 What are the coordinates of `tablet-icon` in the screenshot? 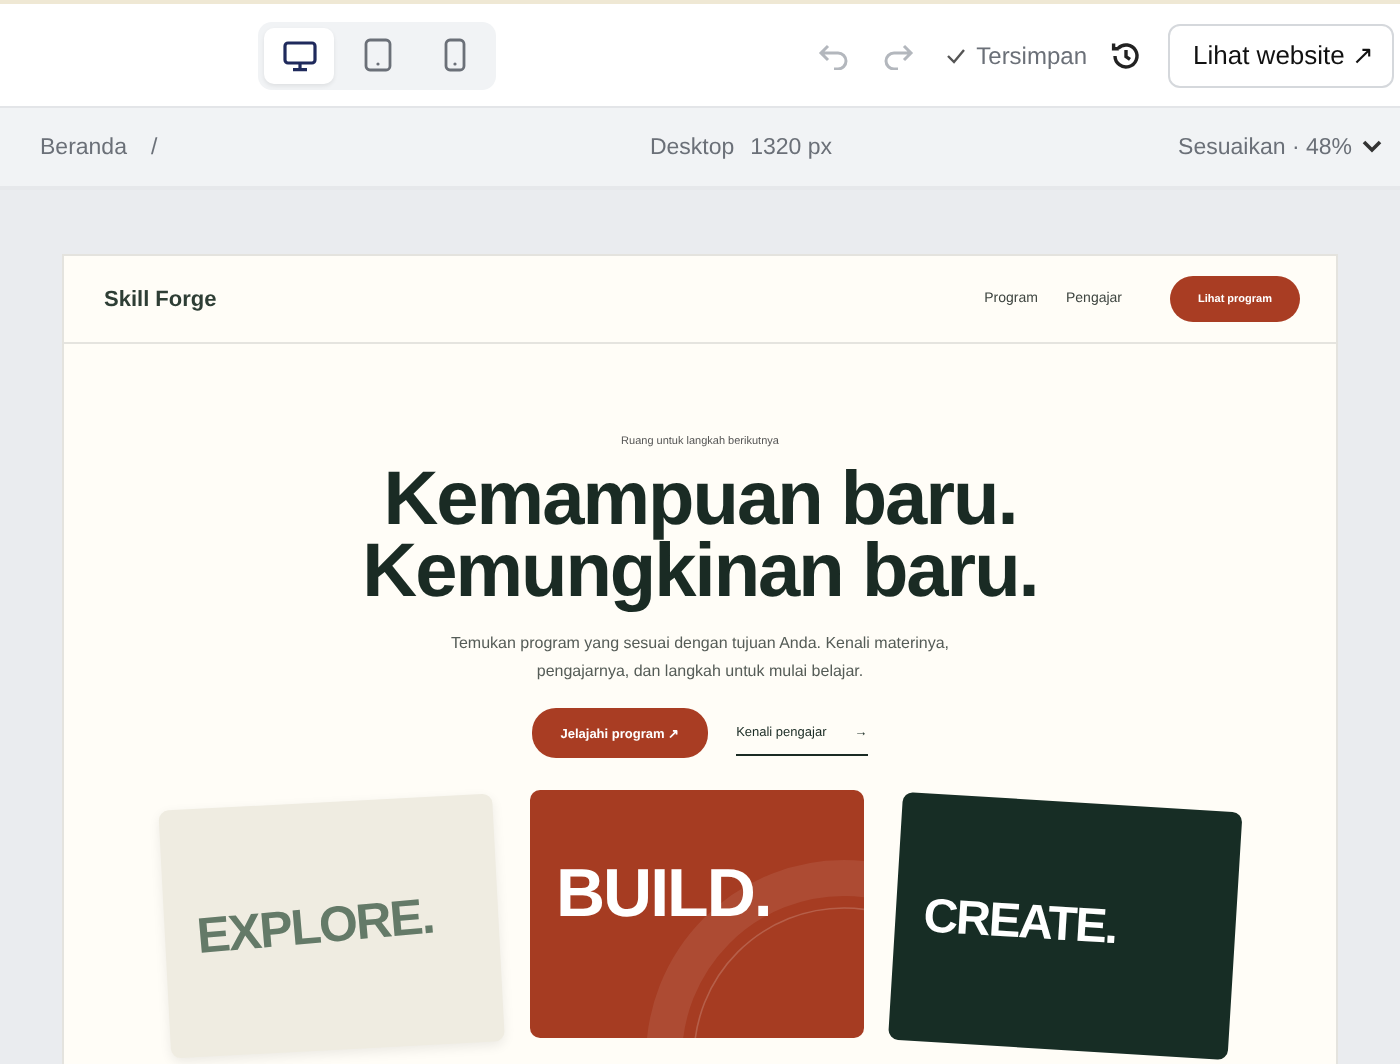 It's located at (377, 55).